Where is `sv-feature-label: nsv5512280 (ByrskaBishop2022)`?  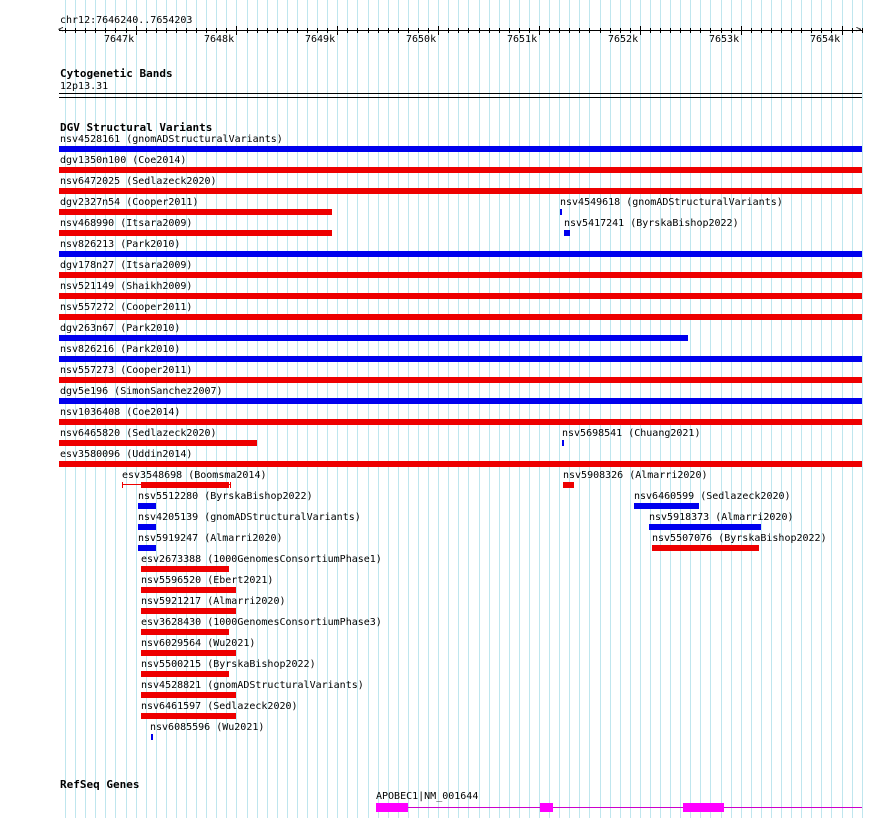
sv-feature-label: nsv5512280 (ByrskaBishop2022) is located at coordinates (225, 496).